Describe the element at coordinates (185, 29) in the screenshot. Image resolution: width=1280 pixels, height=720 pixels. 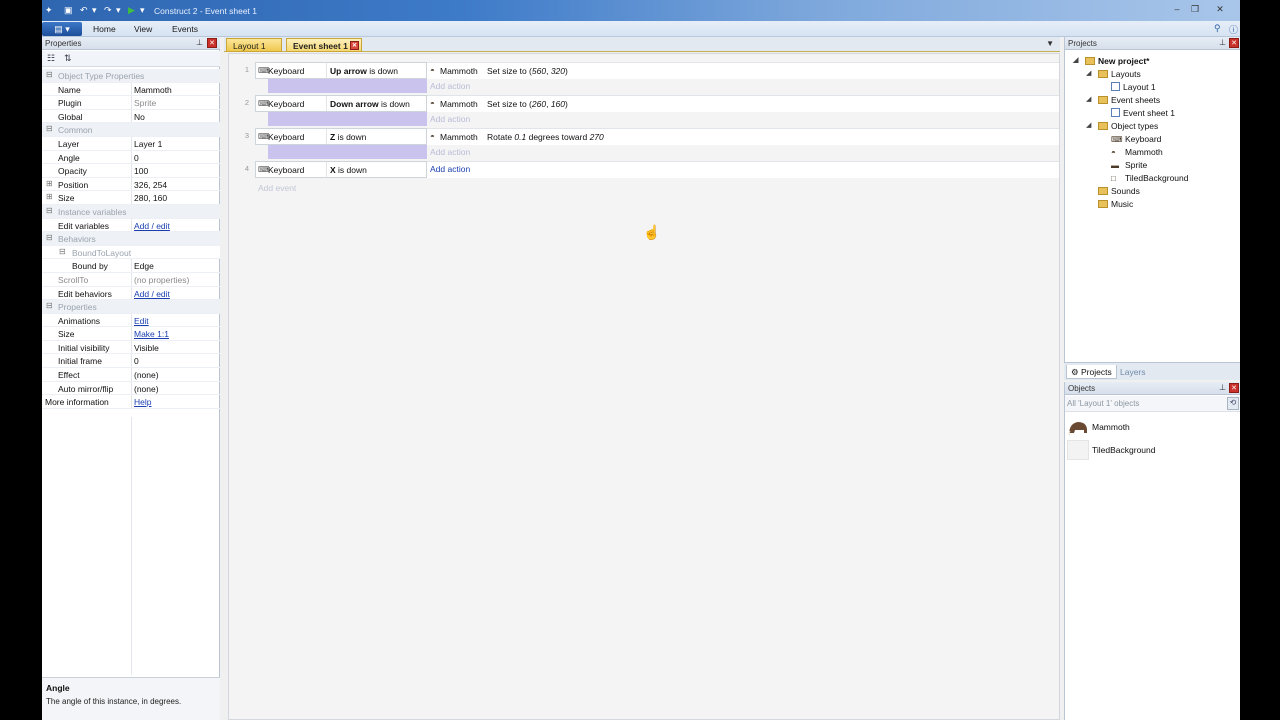
I see `menu-events: Events` at that location.